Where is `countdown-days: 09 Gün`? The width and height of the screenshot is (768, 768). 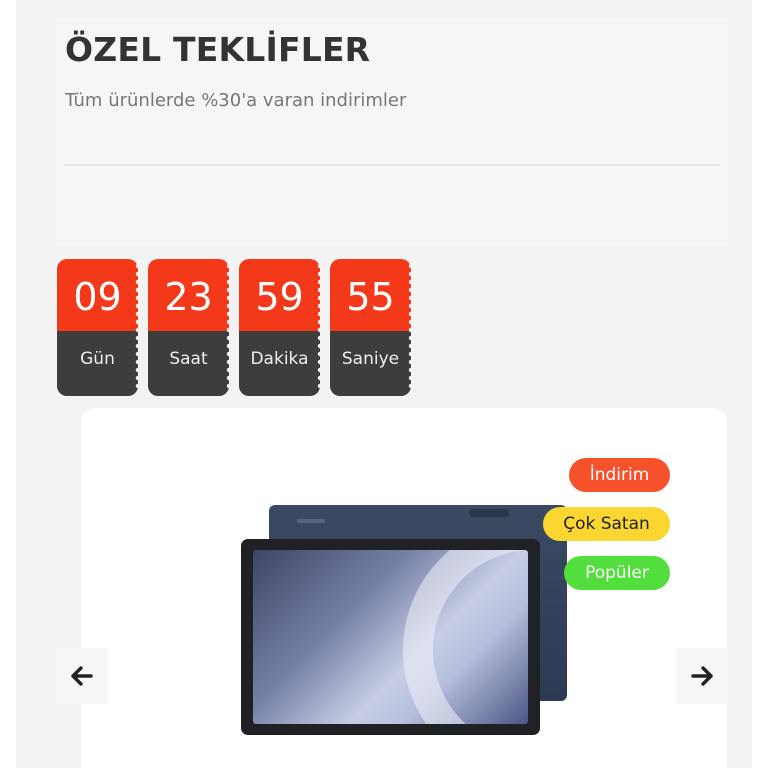
countdown-days: 09 Gün is located at coordinates (97, 327).